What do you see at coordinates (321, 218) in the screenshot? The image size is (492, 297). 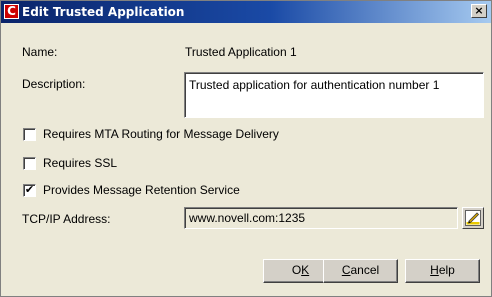 I see `tcpip-address-field: www.novell.com:1235` at bounding box center [321, 218].